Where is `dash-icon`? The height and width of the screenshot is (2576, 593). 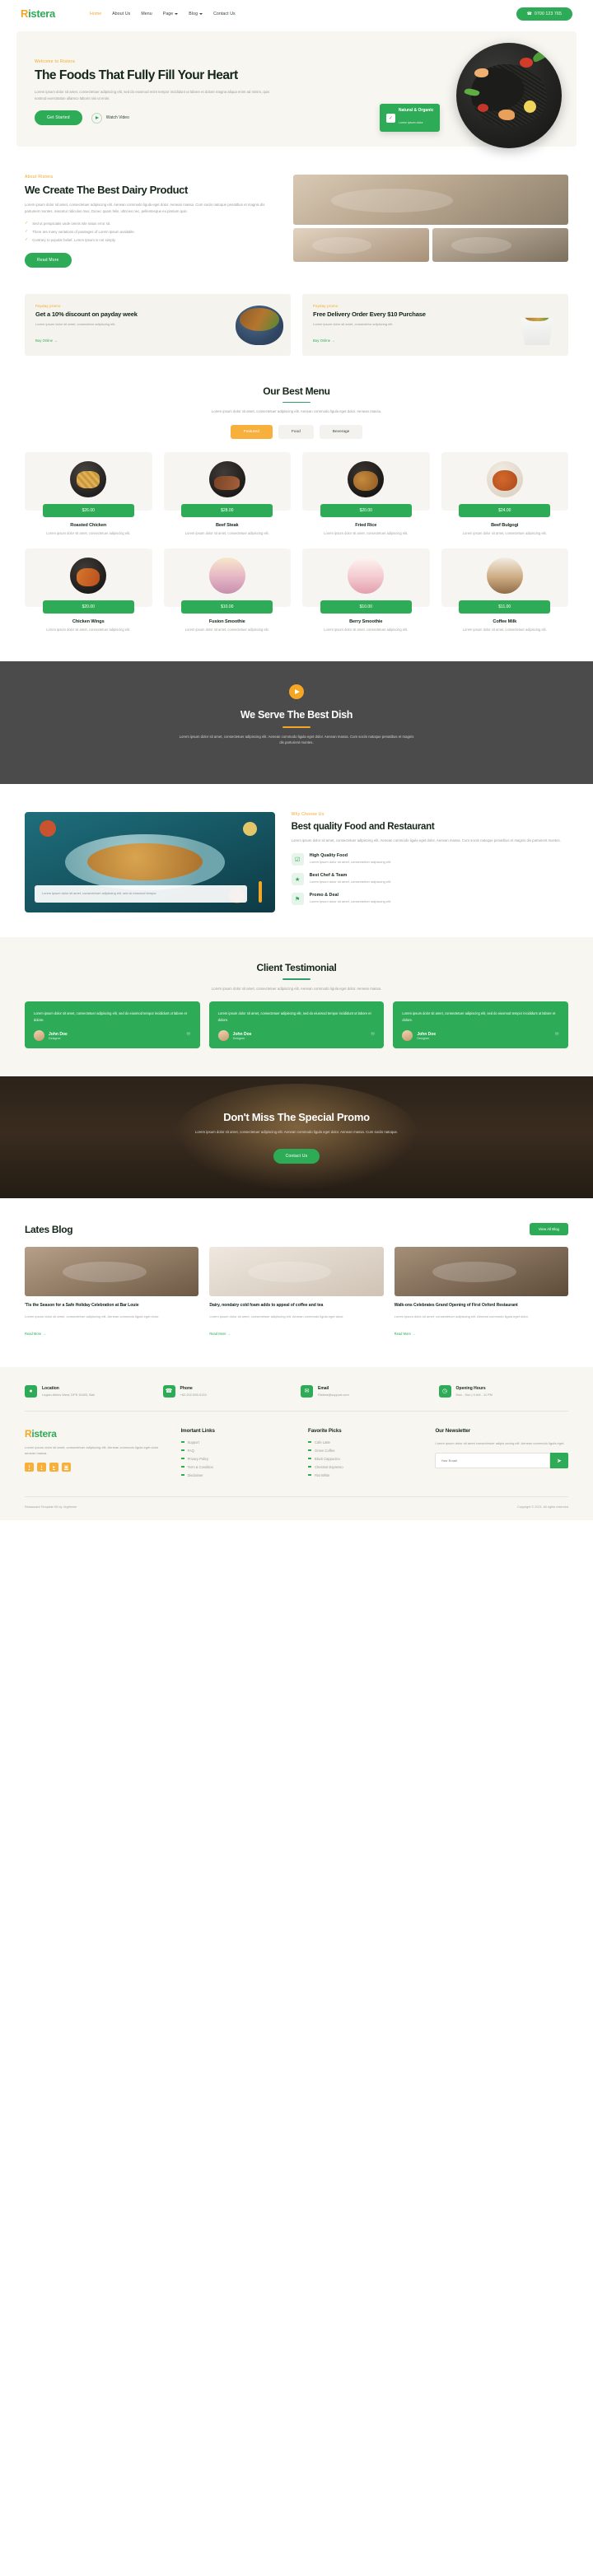 dash-icon is located at coordinates (310, 1442).